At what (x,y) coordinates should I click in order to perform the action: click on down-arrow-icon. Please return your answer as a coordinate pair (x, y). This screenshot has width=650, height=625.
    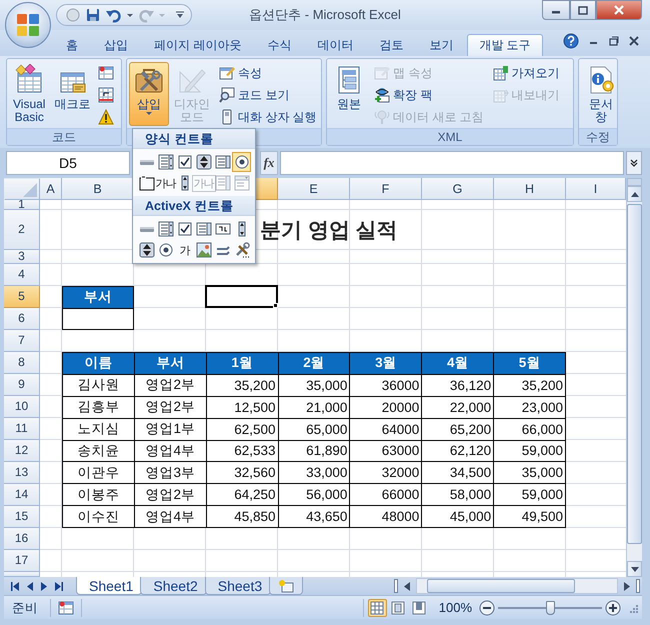
    Looking at the image, I should click on (634, 569).